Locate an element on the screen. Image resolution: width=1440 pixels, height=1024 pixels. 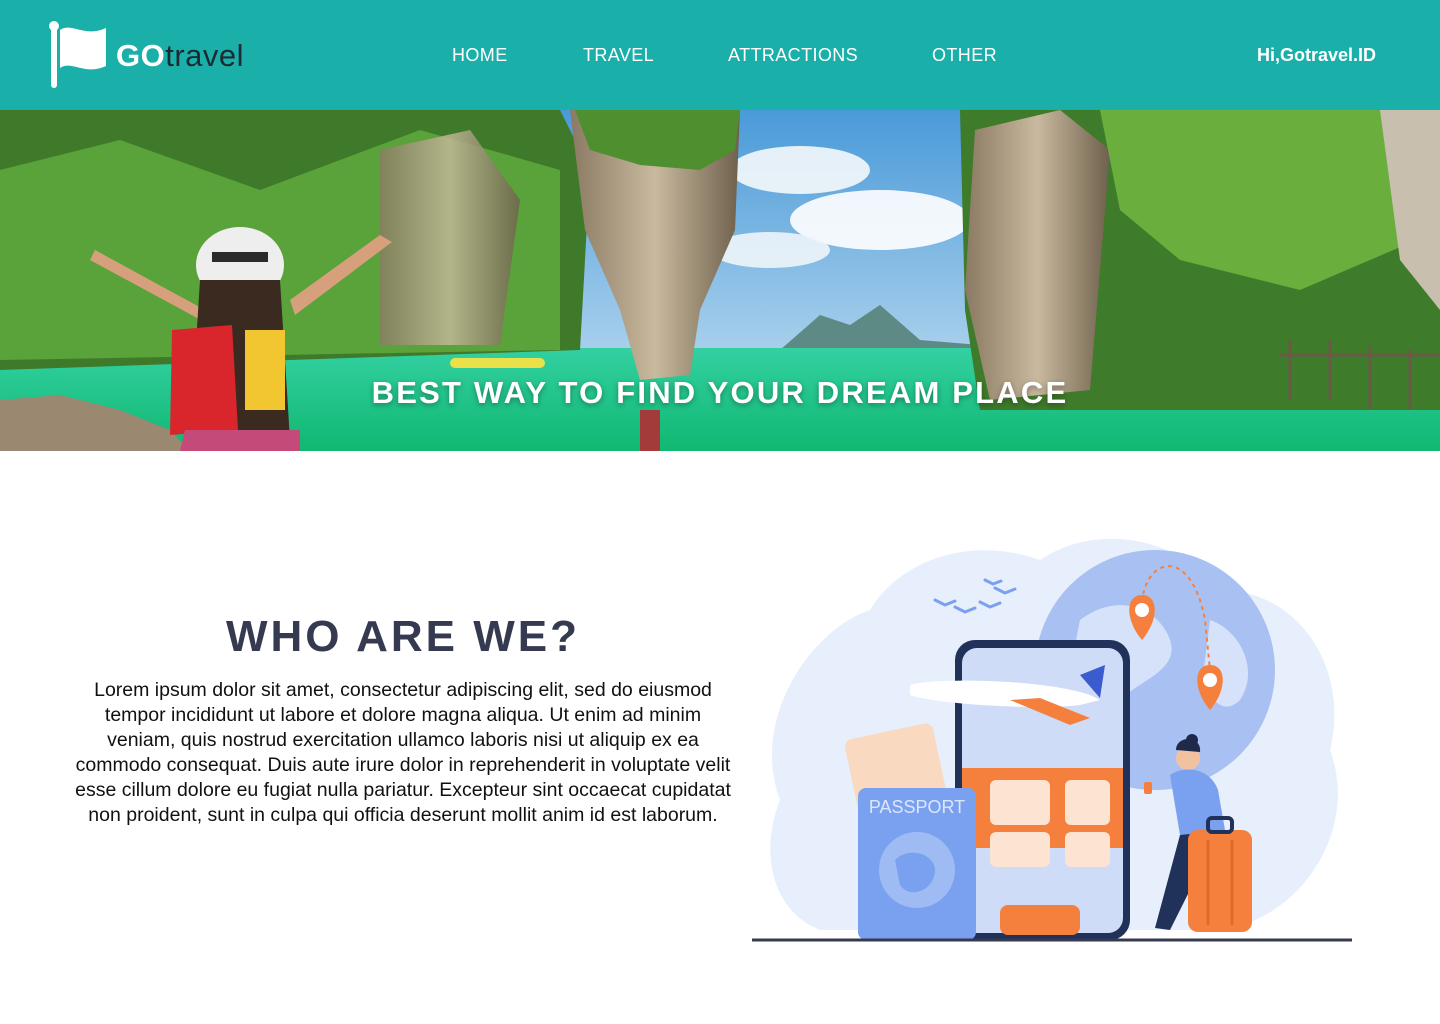
hero-headline: BEST WAY TO FIND YOUR DREAM PLACE is located at coordinates (720, 392).